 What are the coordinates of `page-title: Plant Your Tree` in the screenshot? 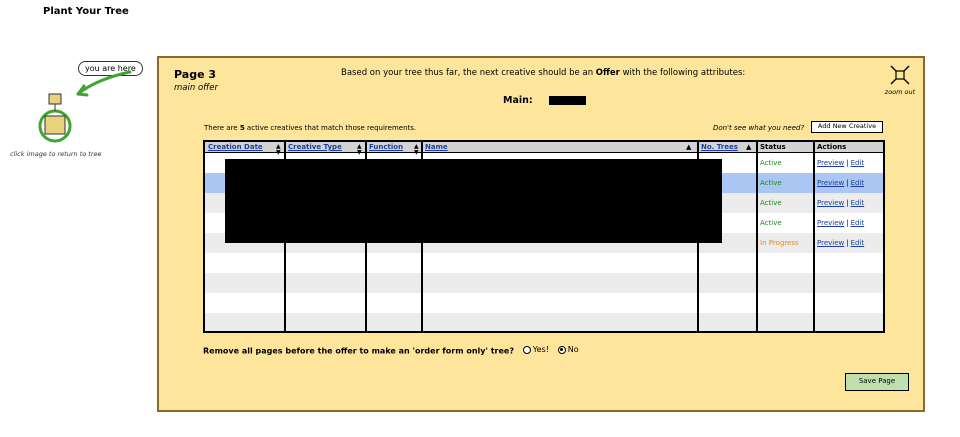 It's located at (86, 11).